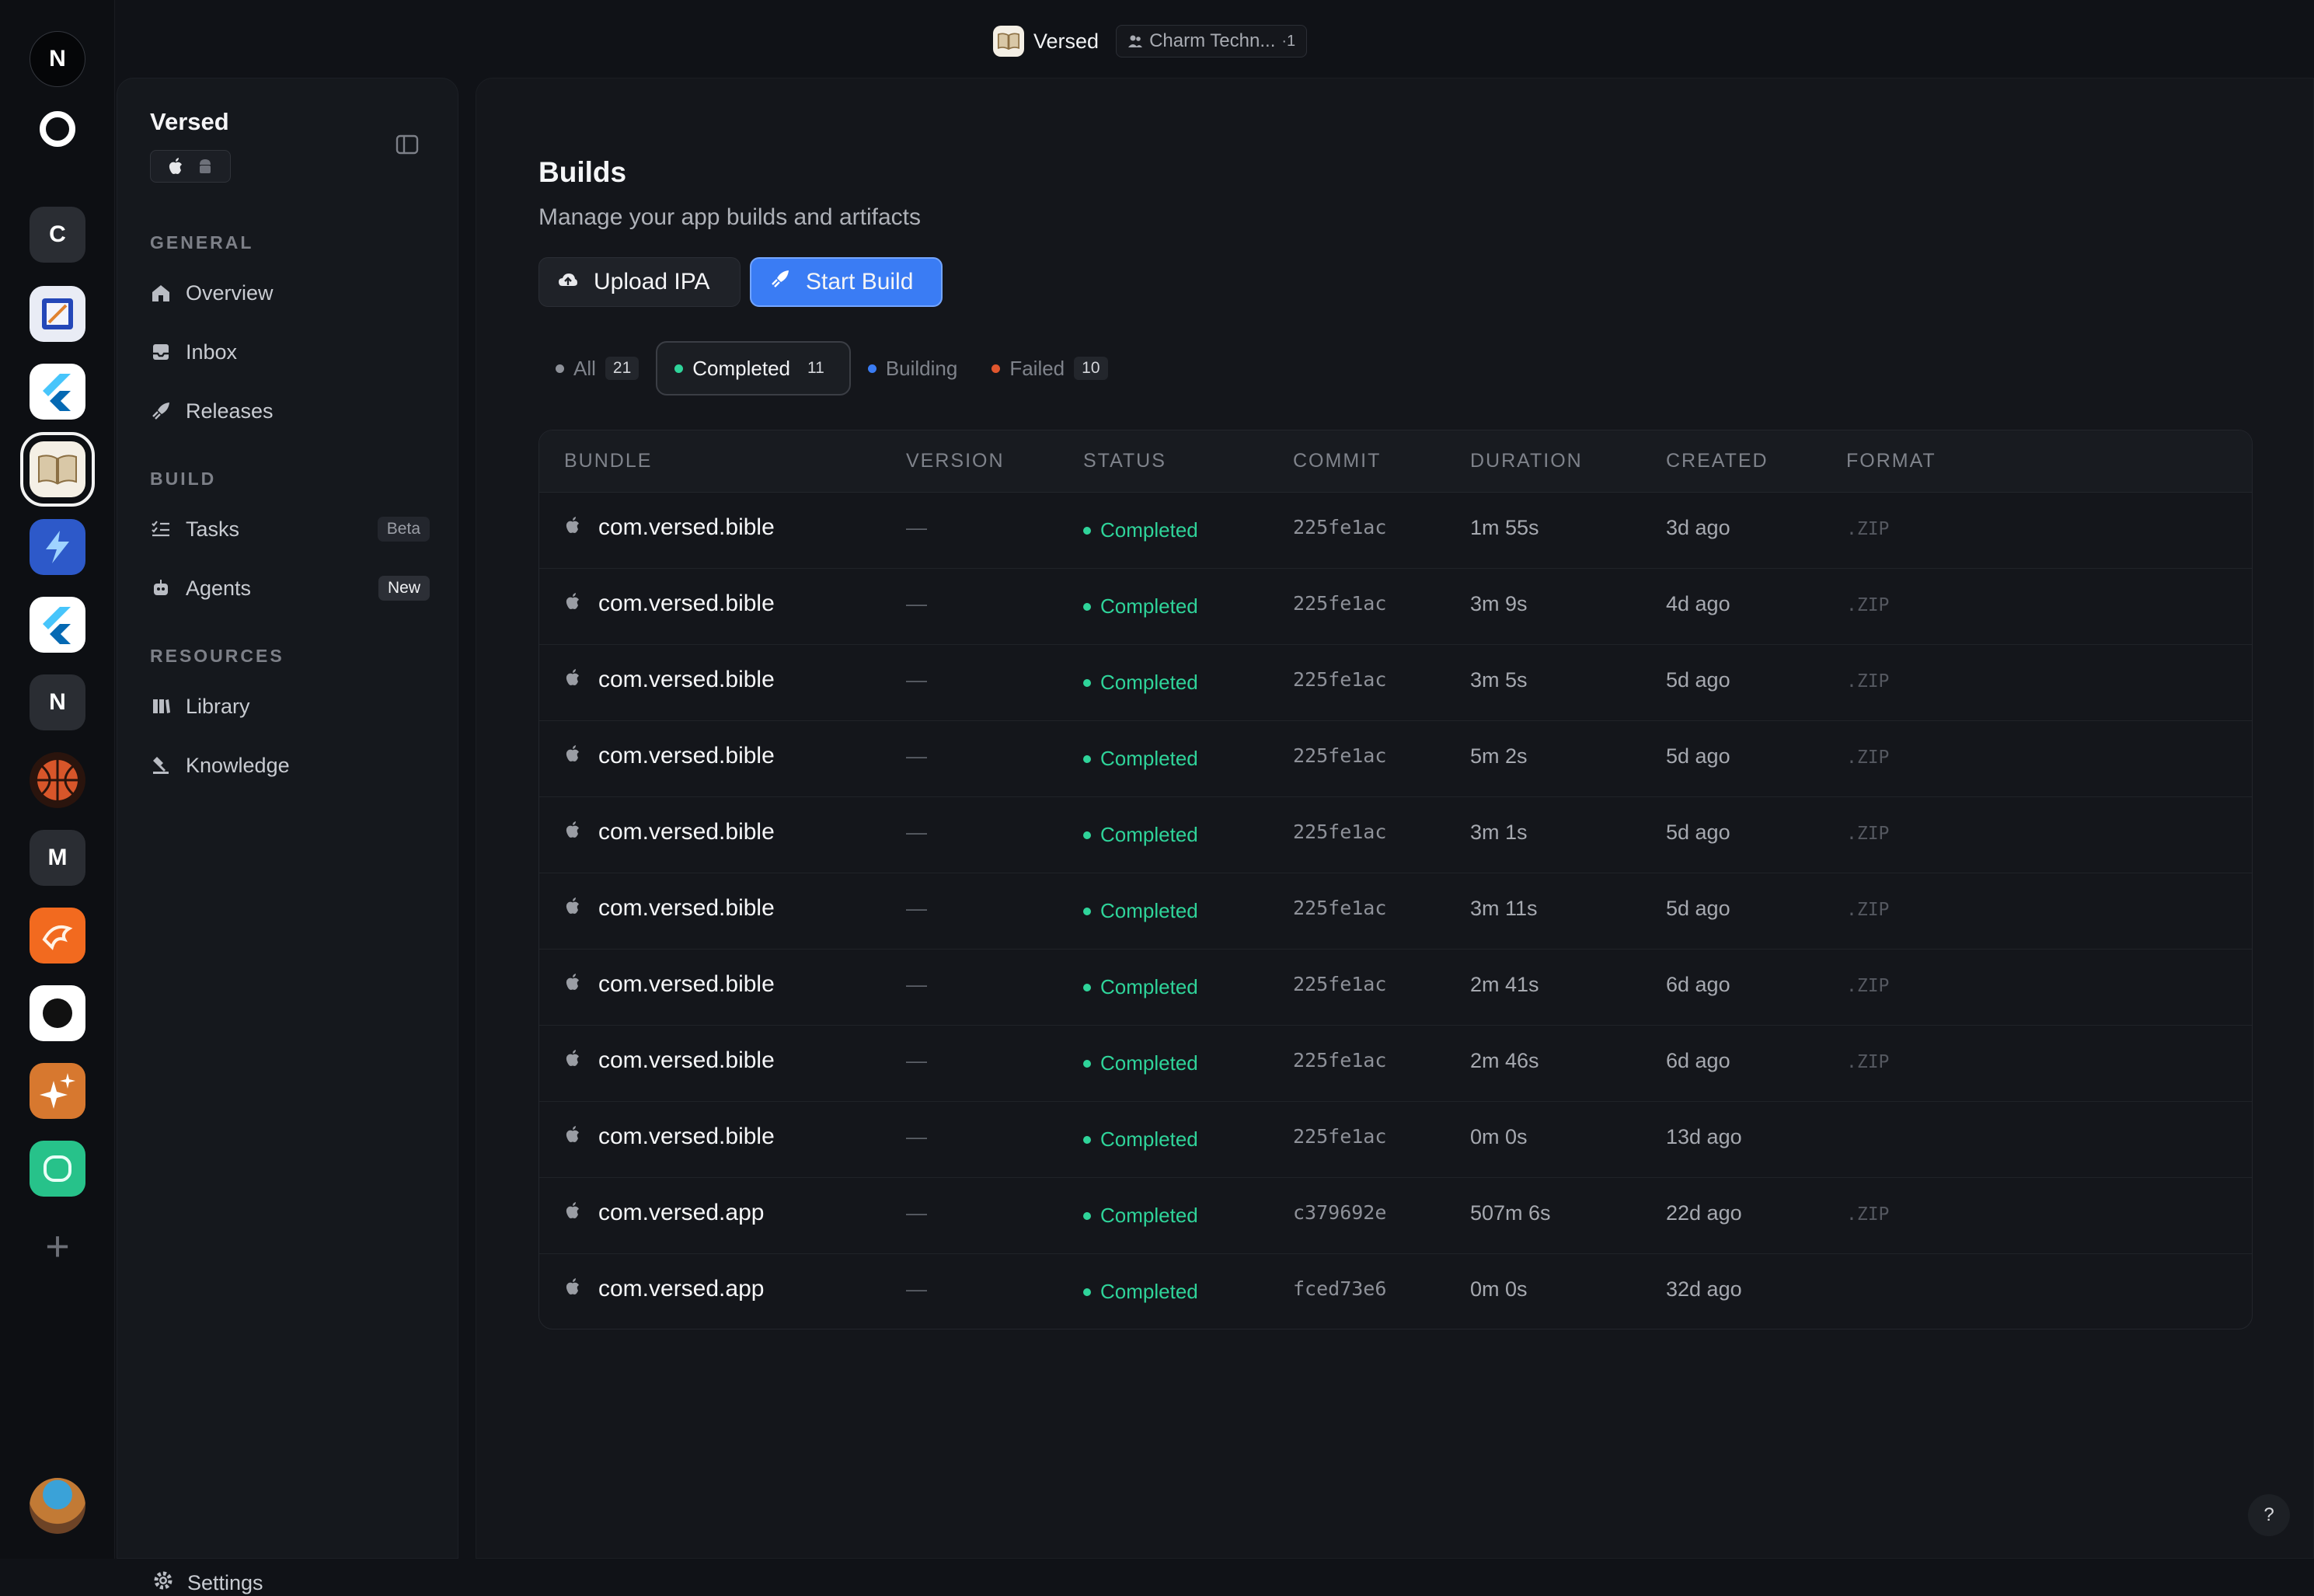 This screenshot has width=2314, height=1596. I want to click on start-build-button: Start Build, so click(846, 282).